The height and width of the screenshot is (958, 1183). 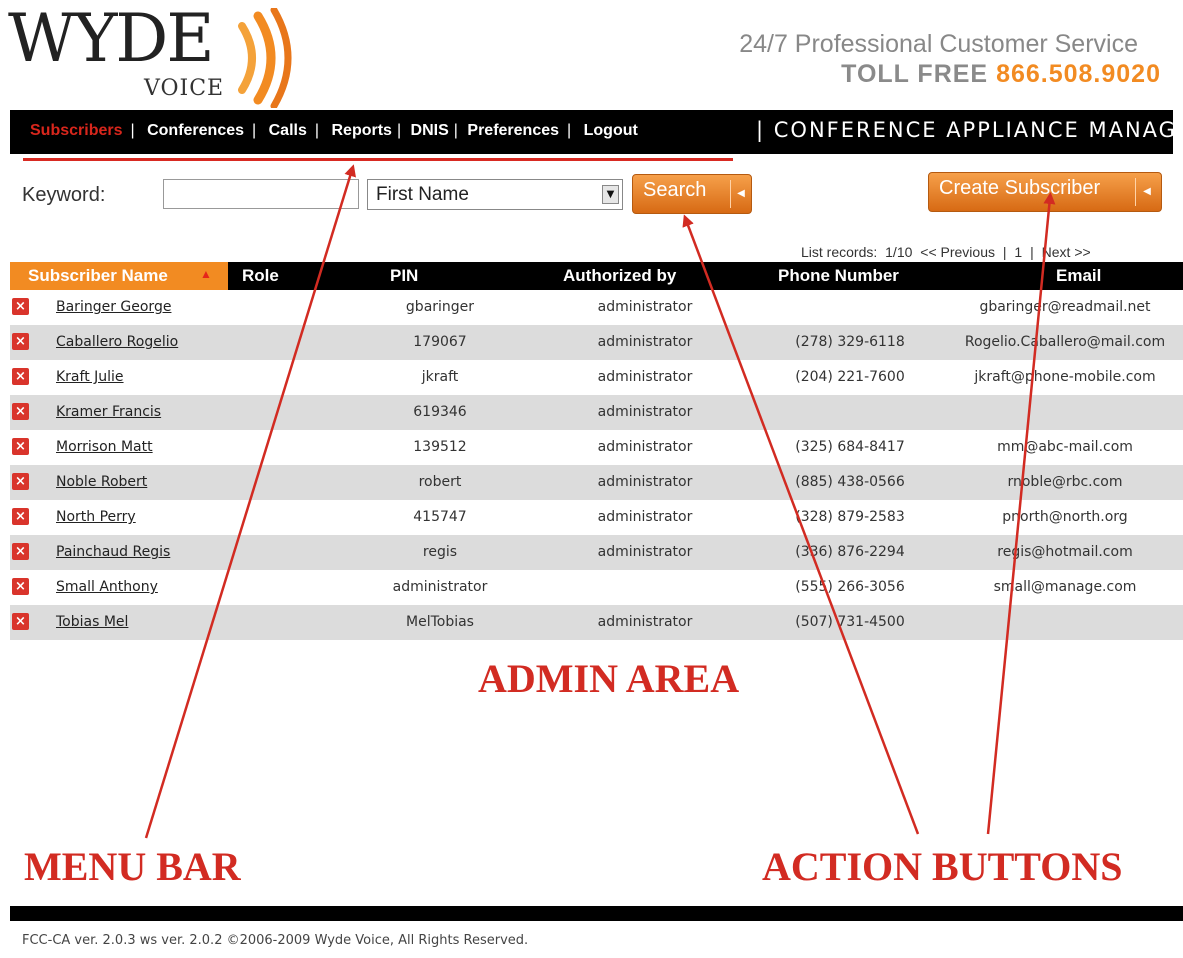 I want to click on email-cell: regis@hotmail.com, so click(x=1065, y=552).